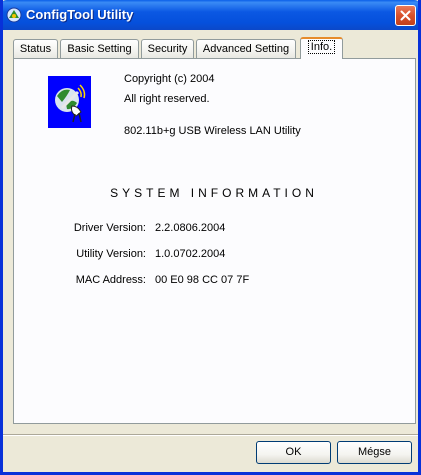 Image resolution: width=421 pixels, height=475 pixels. Describe the element at coordinates (293, 452) in the screenshot. I see `ok-button: OK` at that location.